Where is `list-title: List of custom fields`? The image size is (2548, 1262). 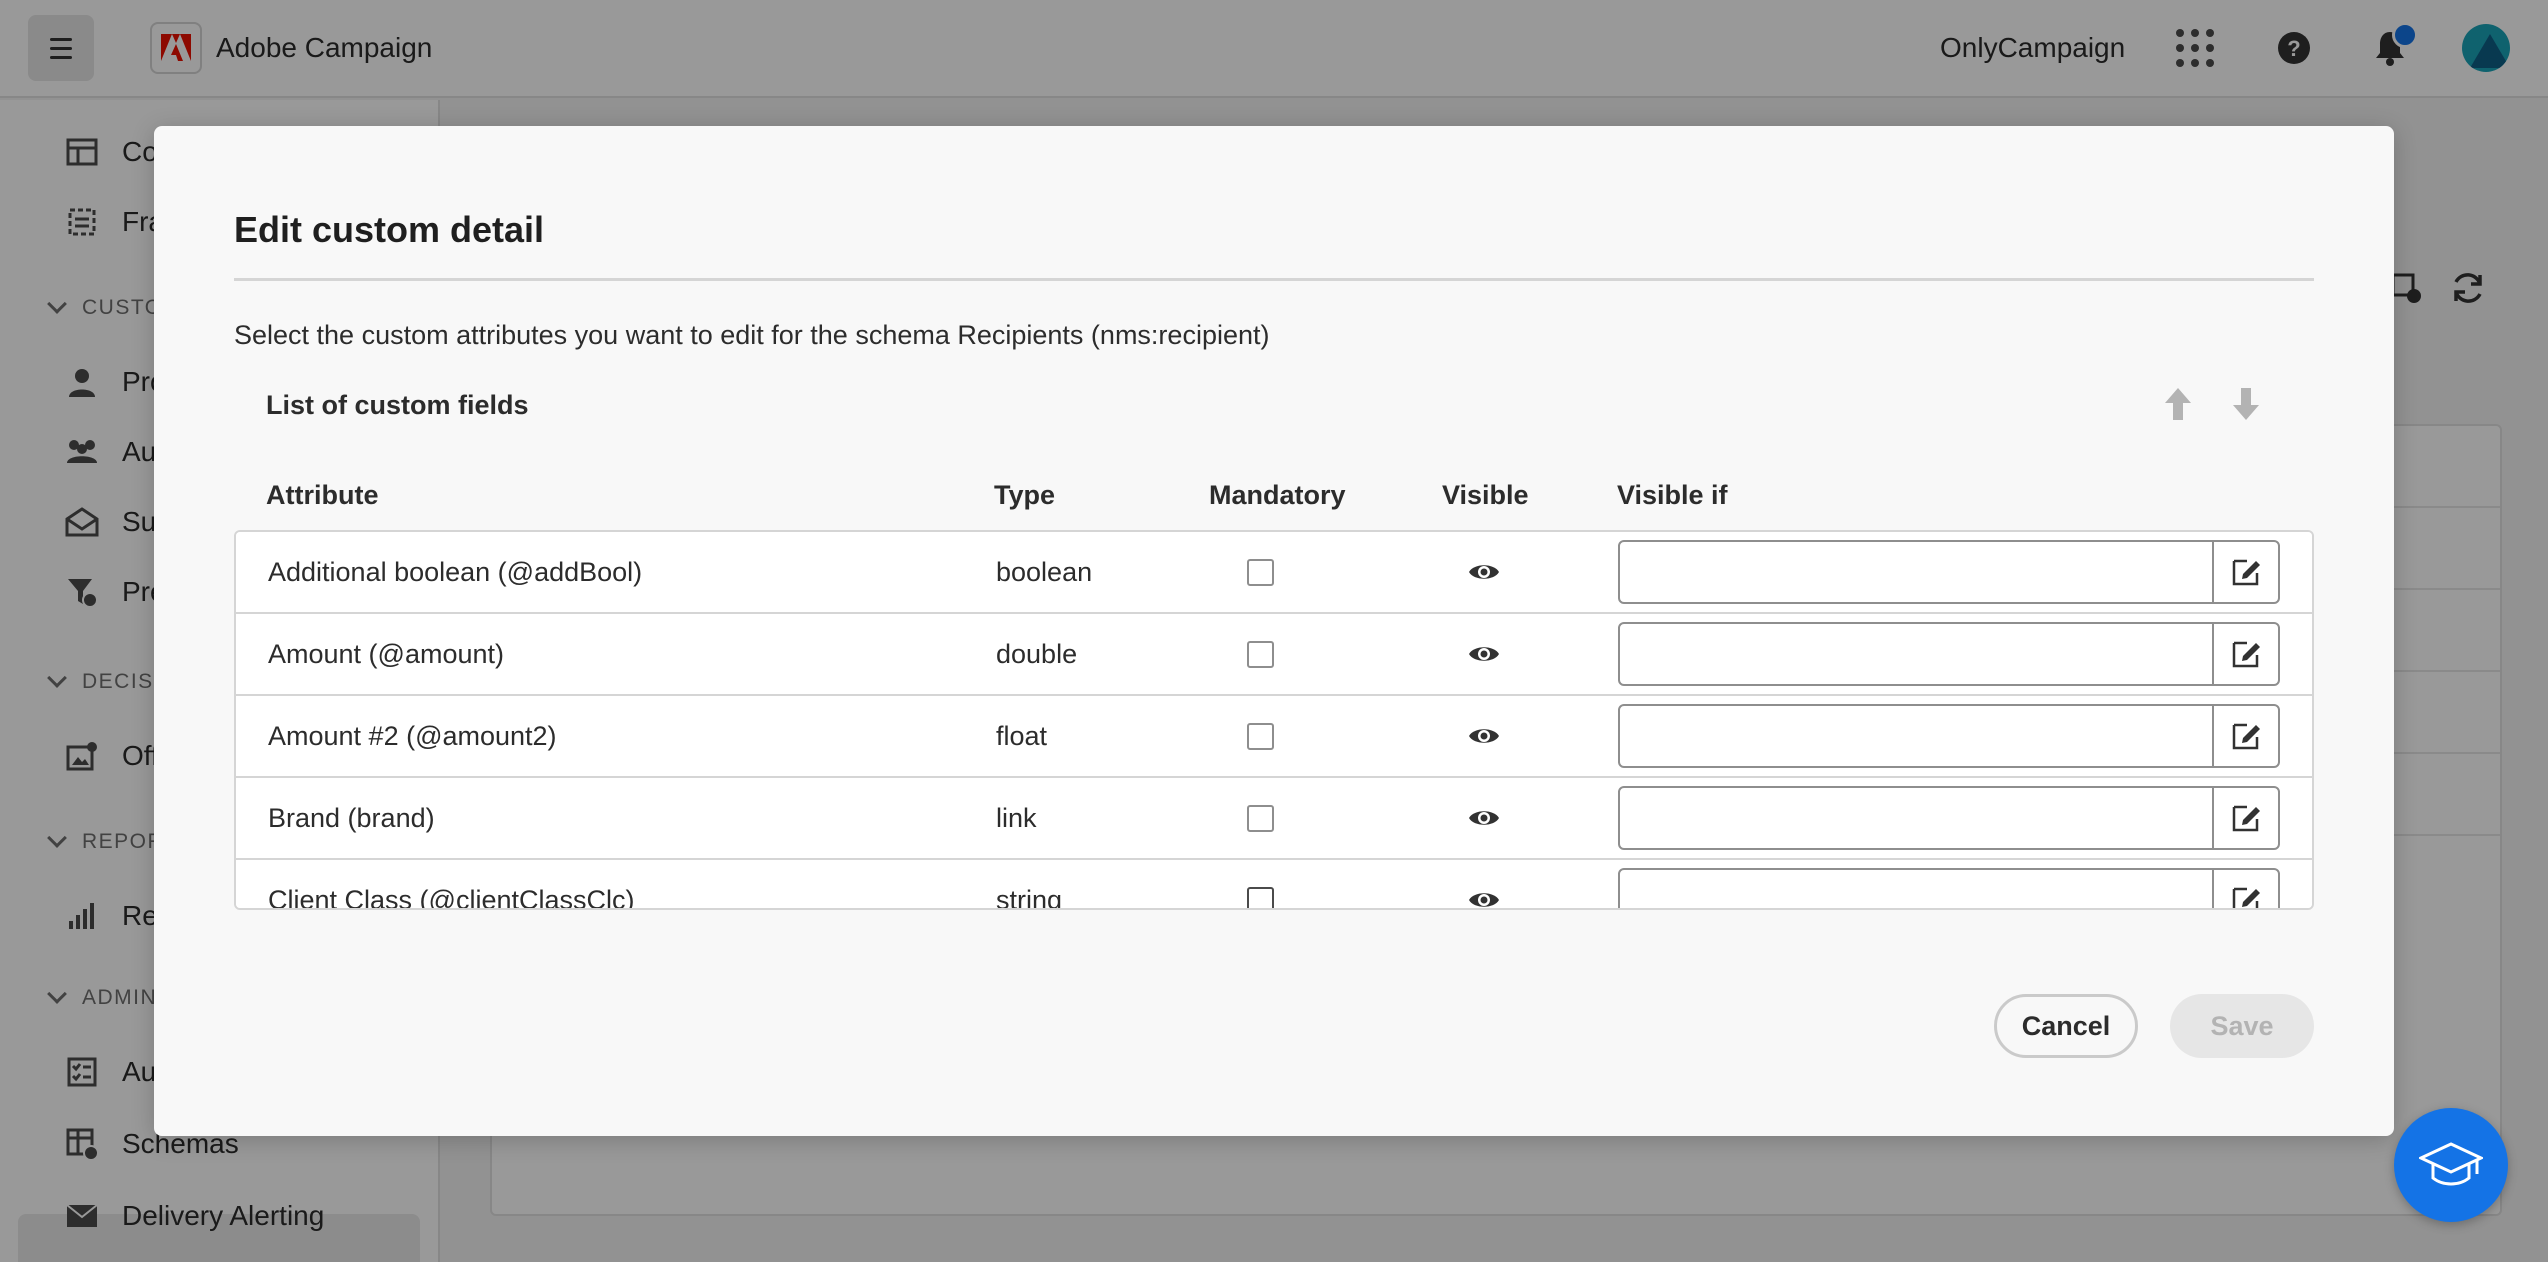
list-title: List of custom fields is located at coordinates (397, 405).